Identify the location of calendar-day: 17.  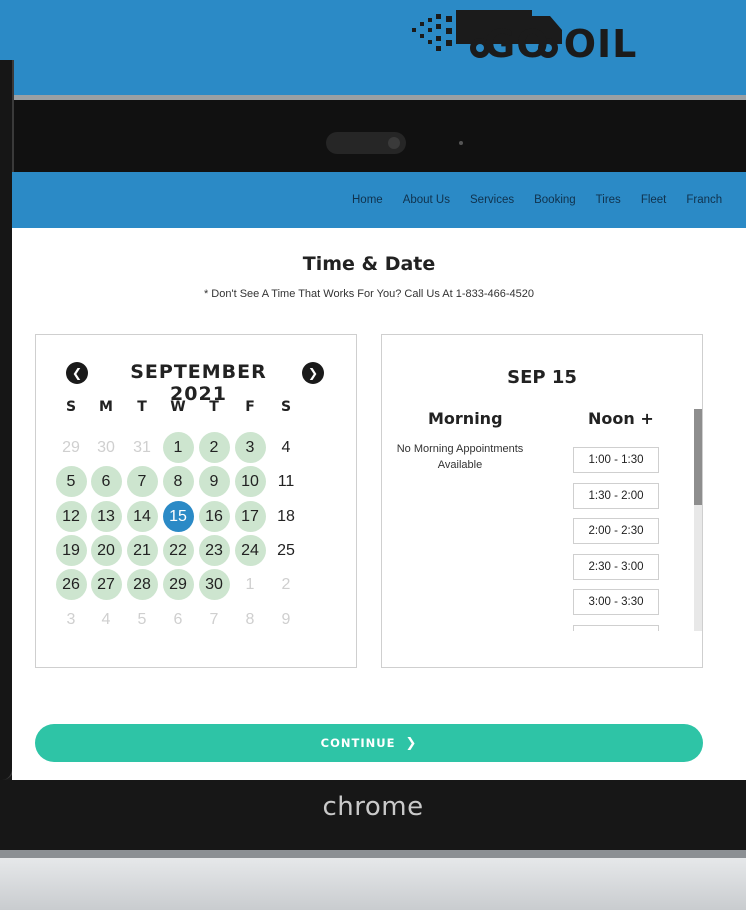
(250, 516).